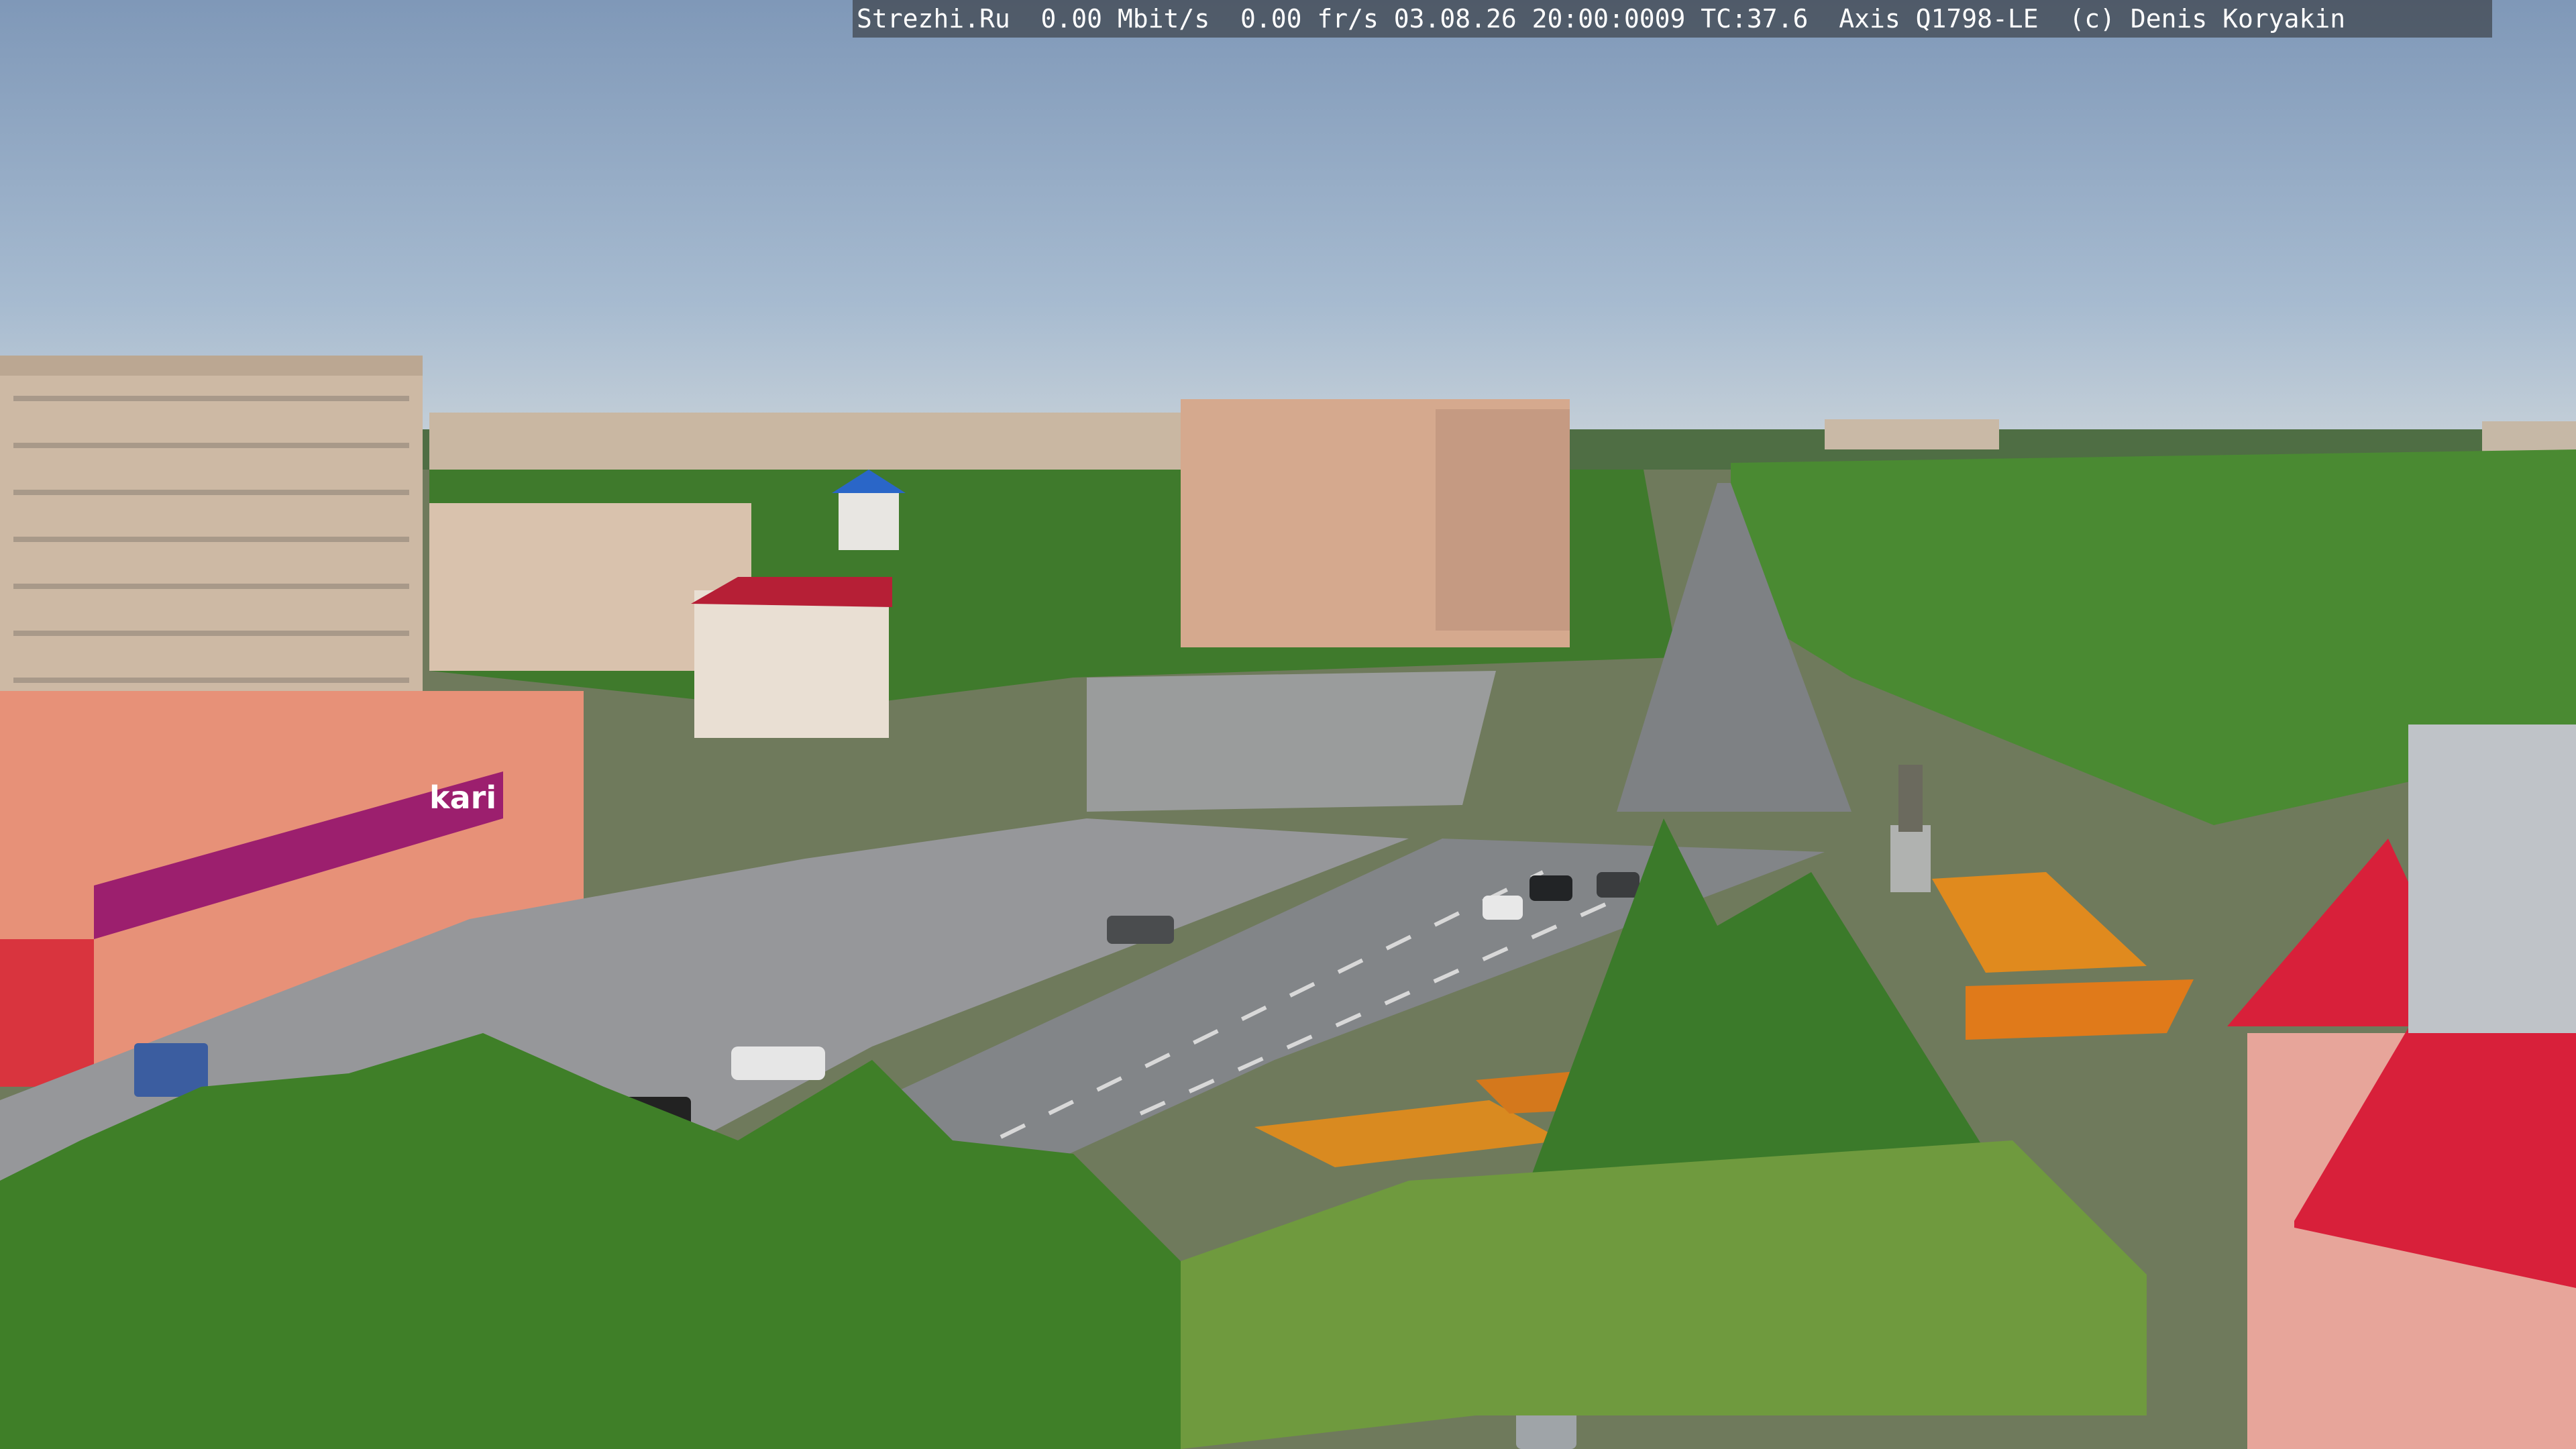  Describe the element at coordinates (791, 657) in the screenshot. I see `red-roof-house` at that location.